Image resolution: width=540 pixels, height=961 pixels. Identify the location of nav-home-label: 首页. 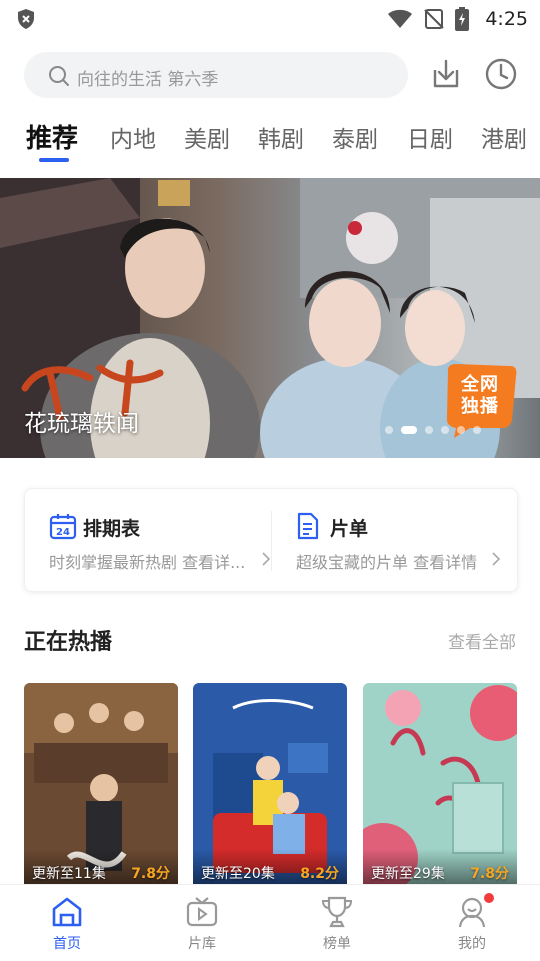
(67, 944).